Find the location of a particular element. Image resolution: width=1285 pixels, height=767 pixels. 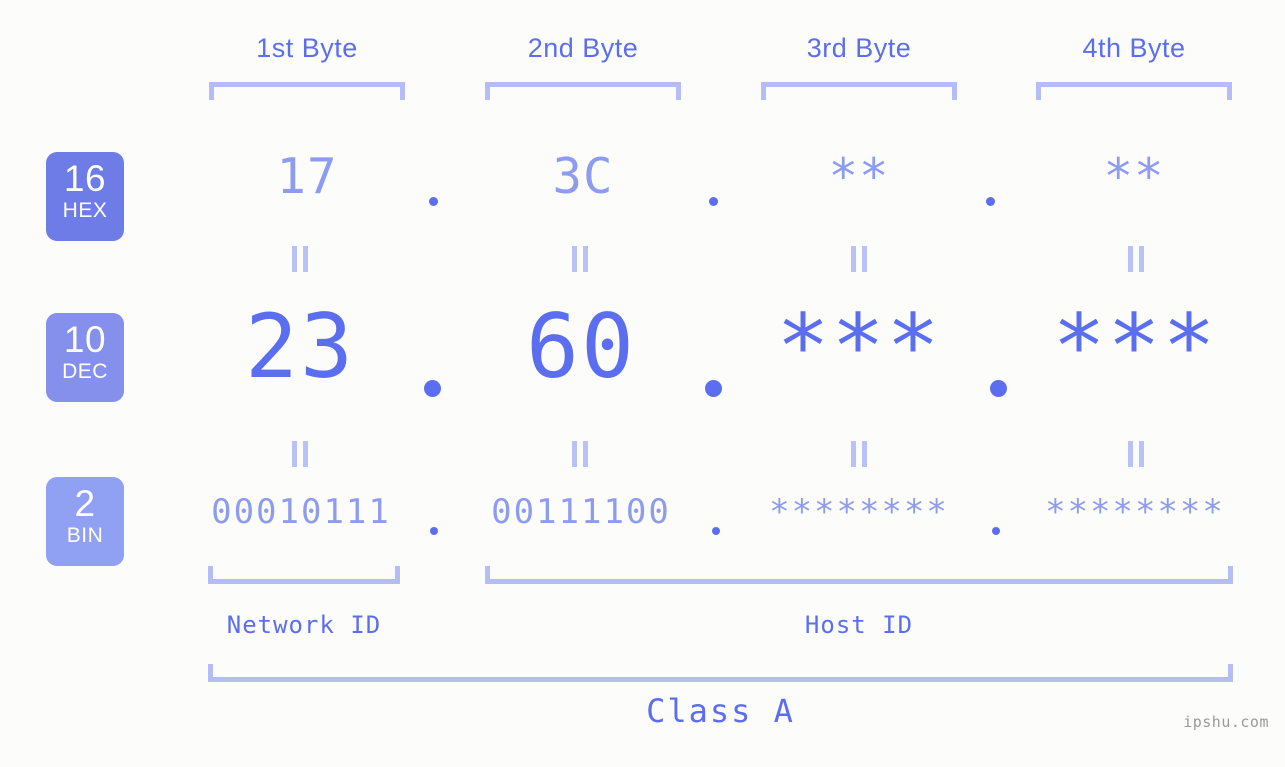

class-label: Class A is located at coordinates (720, 711).